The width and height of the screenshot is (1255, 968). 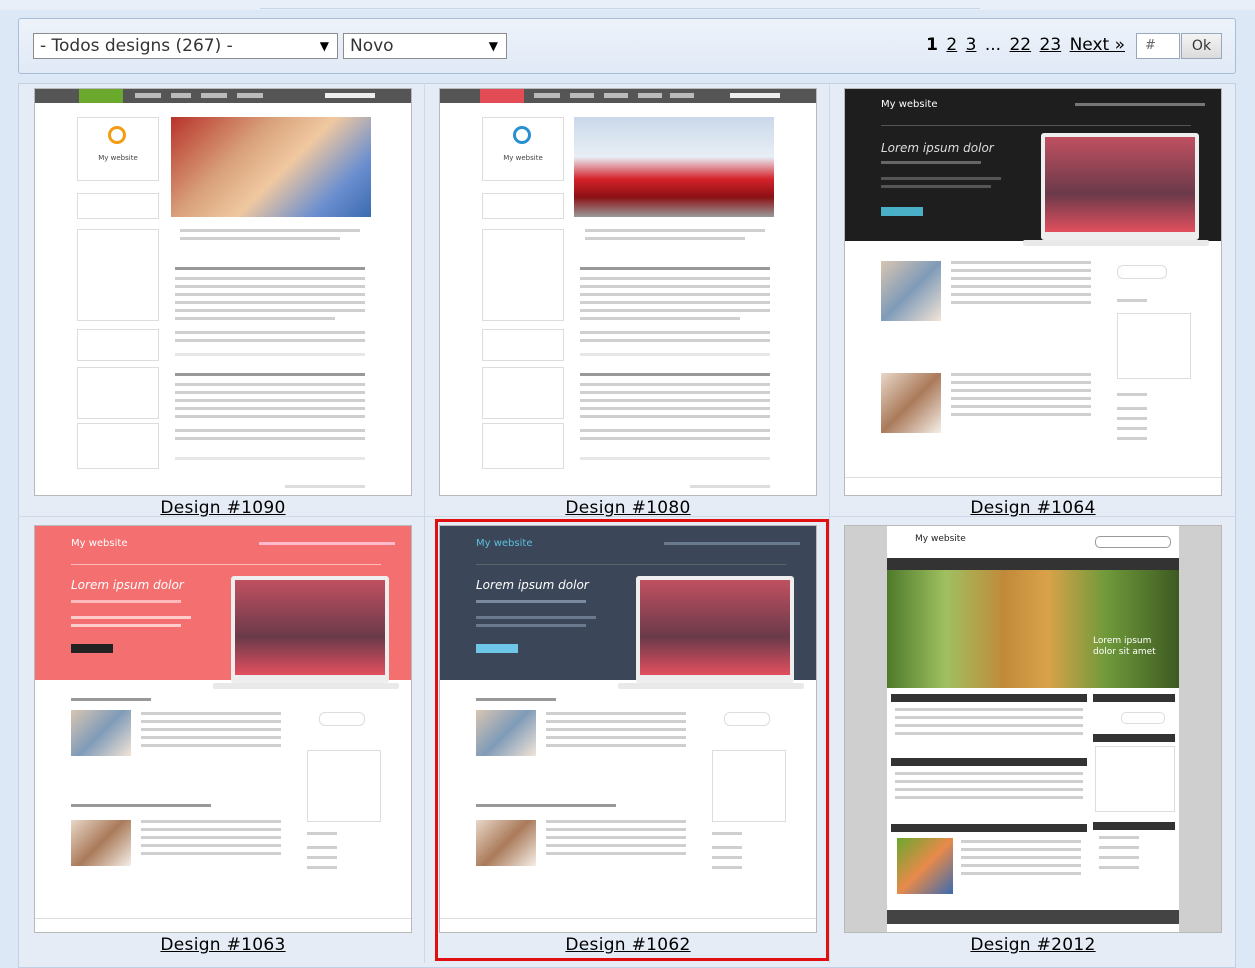 I want to click on car-photo, so click(x=674, y=167).